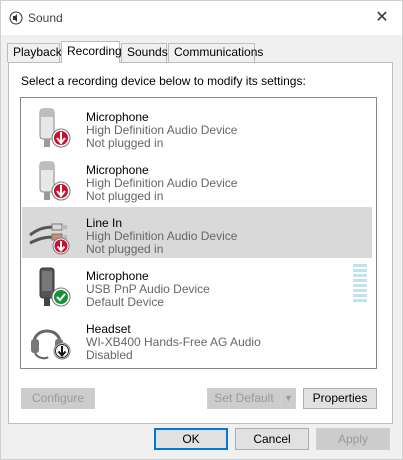  I want to click on cancel-button: Cancel, so click(272, 439).